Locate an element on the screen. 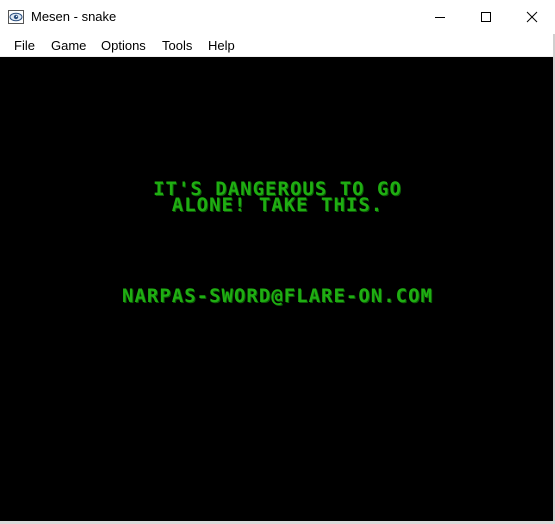 The image size is (555, 524). minimize-button is located at coordinates (440, 17).